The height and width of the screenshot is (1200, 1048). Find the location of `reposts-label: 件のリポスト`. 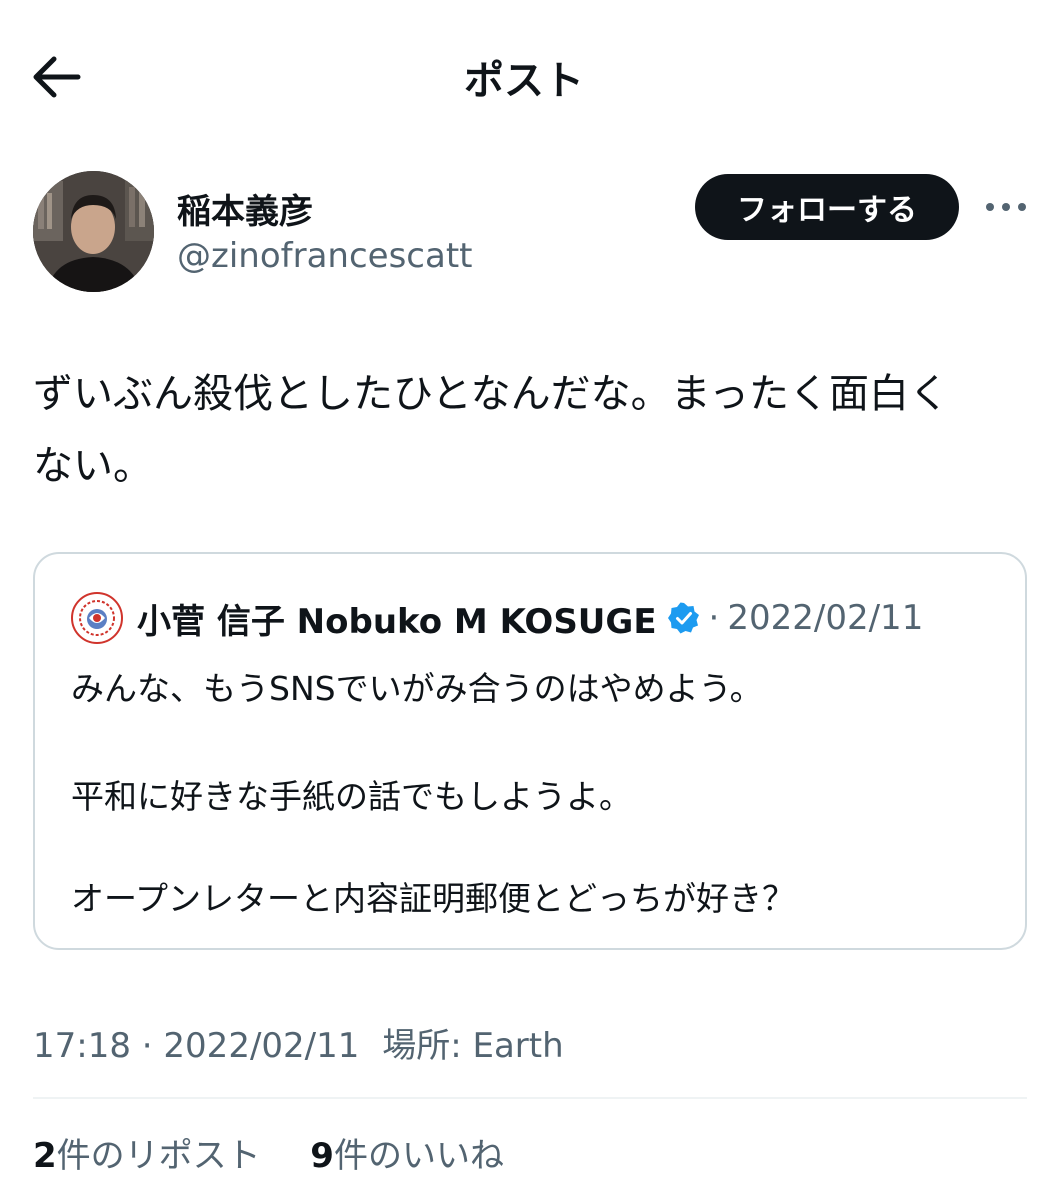

reposts-label: 件のリポスト is located at coordinates (158, 1156).